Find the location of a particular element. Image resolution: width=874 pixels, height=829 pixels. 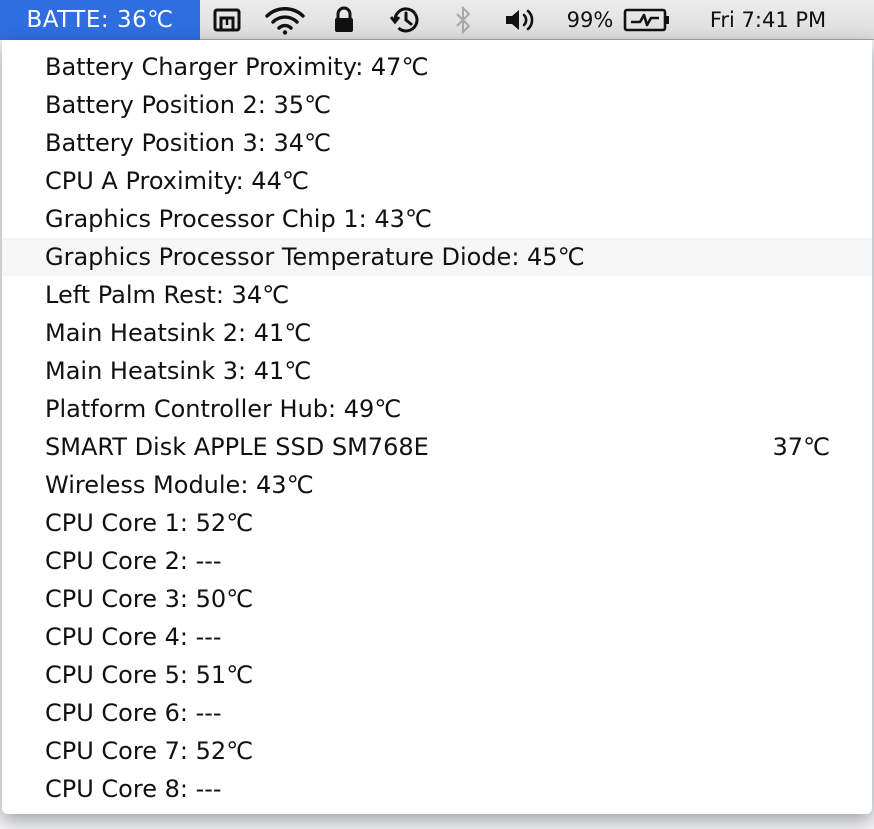

battery-percent-label: 99% is located at coordinates (590, 20).